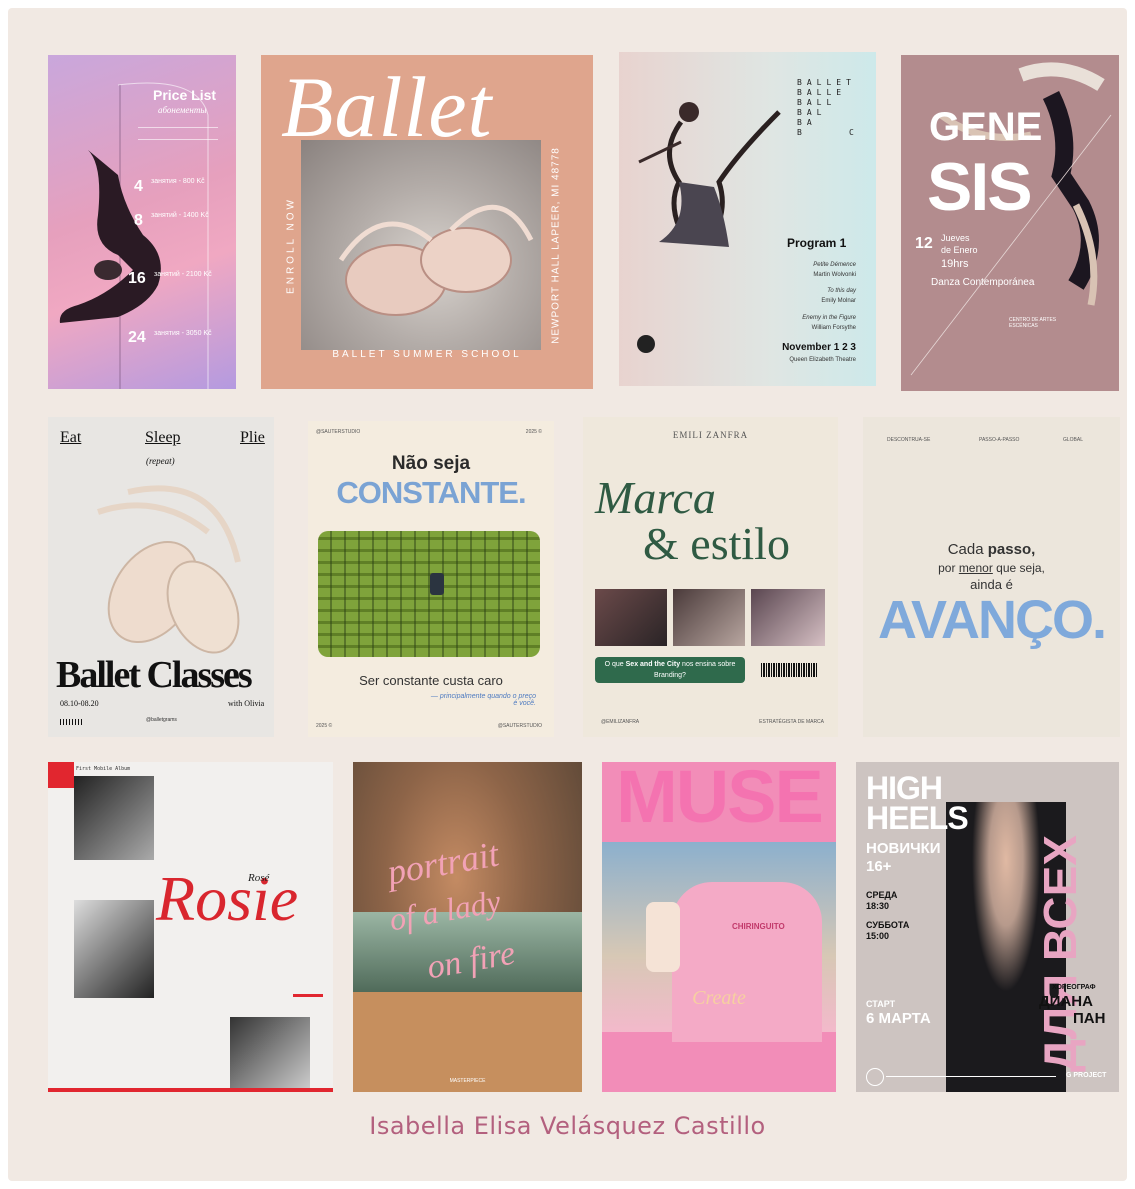 This screenshot has width=1135, height=1189. Describe the element at coordinates (1089, 1018) in the screenshot. I see `hh-name2: ПАН` at that location.